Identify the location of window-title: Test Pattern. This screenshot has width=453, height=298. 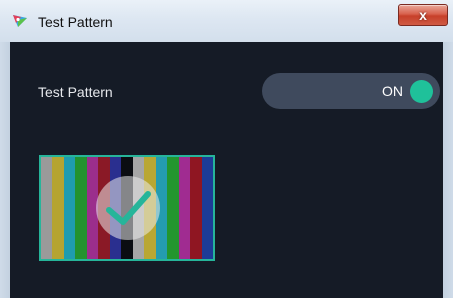
(75, 22).